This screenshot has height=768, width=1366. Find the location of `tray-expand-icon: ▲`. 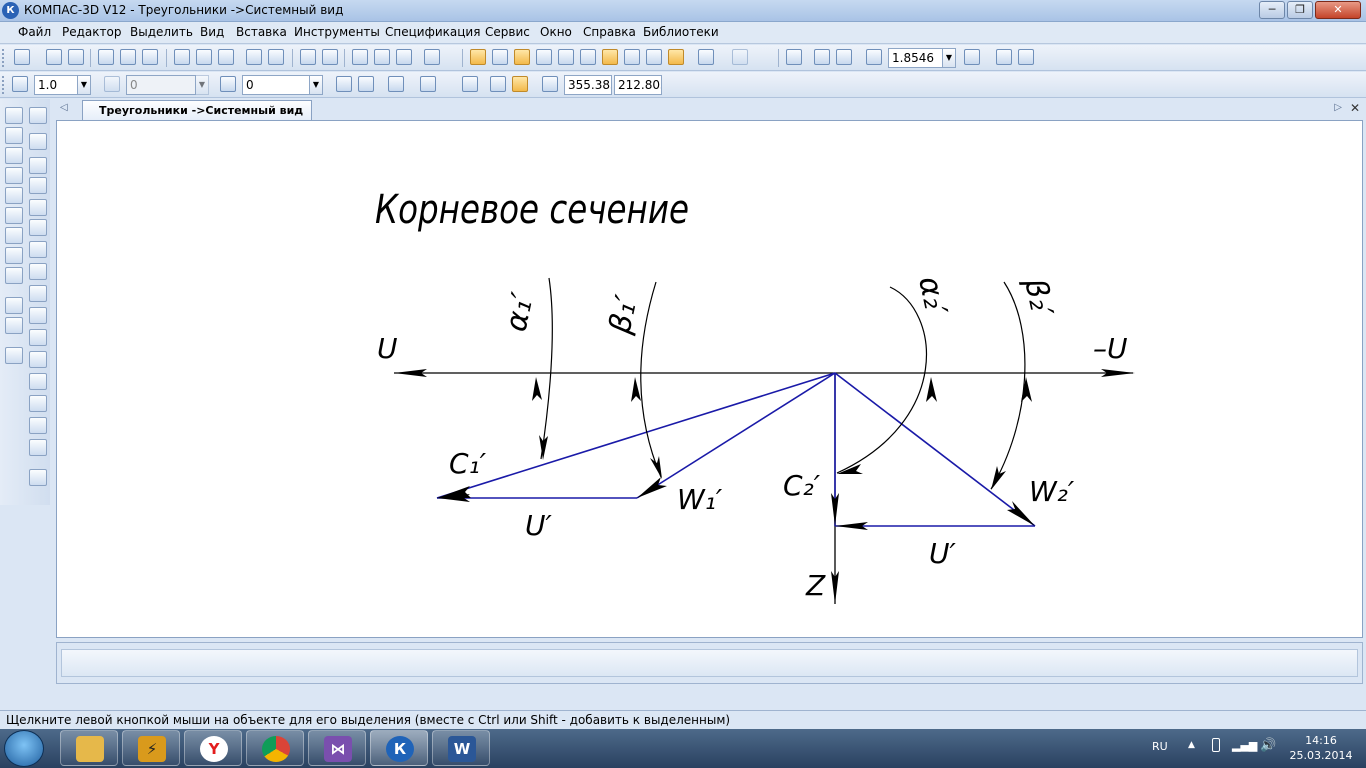

tray-expand-icon: ▲ is located at coordinates (1191, 745).